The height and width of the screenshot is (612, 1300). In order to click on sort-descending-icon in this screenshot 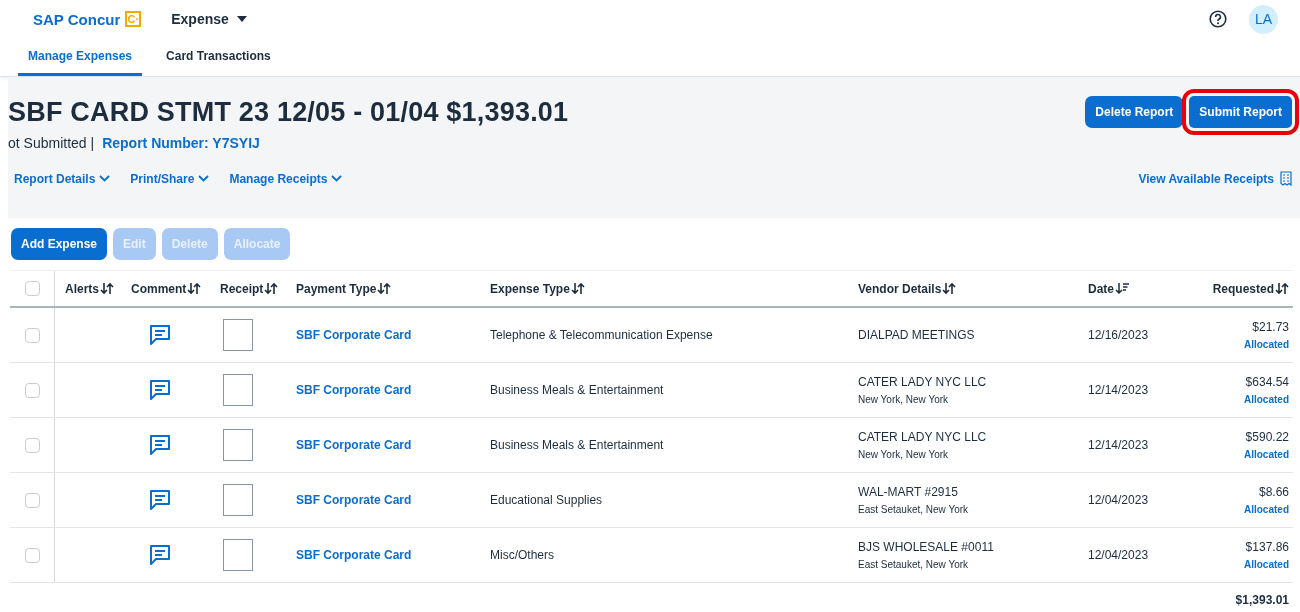, I will do `click(1122, 288)`.